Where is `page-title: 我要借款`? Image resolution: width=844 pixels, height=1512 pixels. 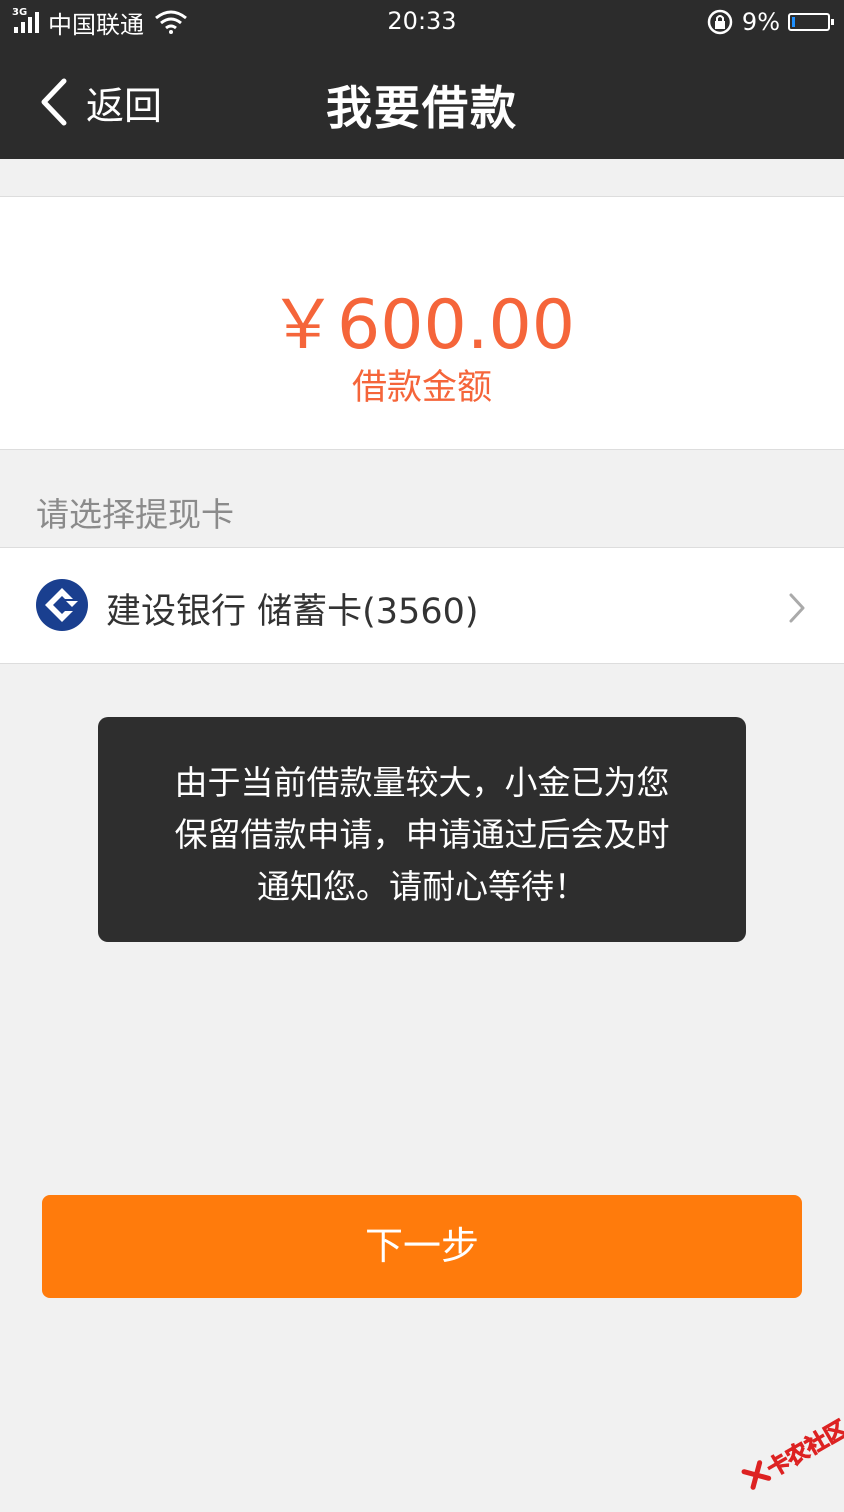
page-title: 我要借款 is located at coordinates (422, 108).